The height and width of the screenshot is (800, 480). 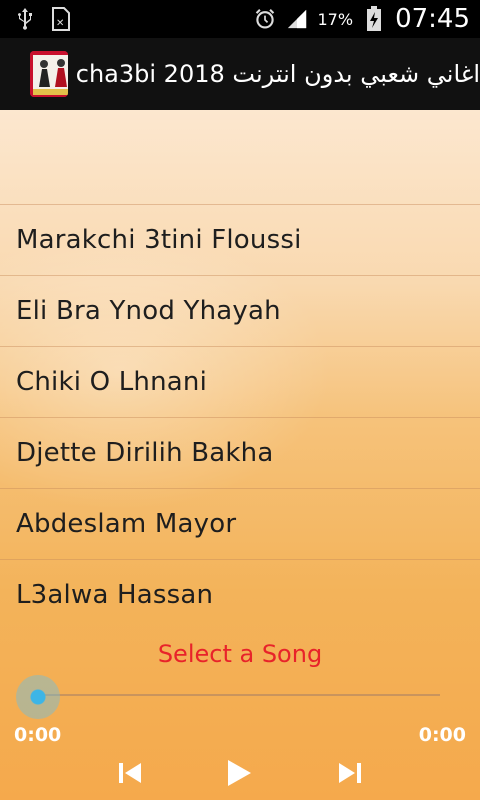 I want to click on seek-bar, so click(x=239, y=695).